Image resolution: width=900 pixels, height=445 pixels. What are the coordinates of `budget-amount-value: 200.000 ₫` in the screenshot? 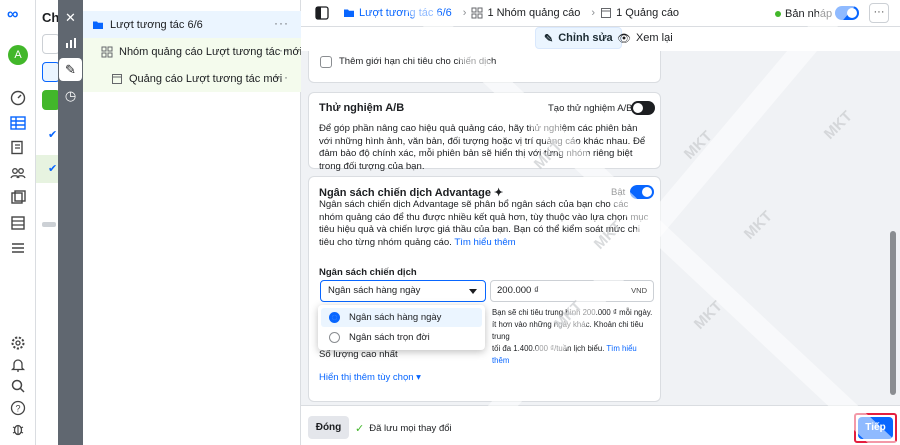 It's located at (518, 290).